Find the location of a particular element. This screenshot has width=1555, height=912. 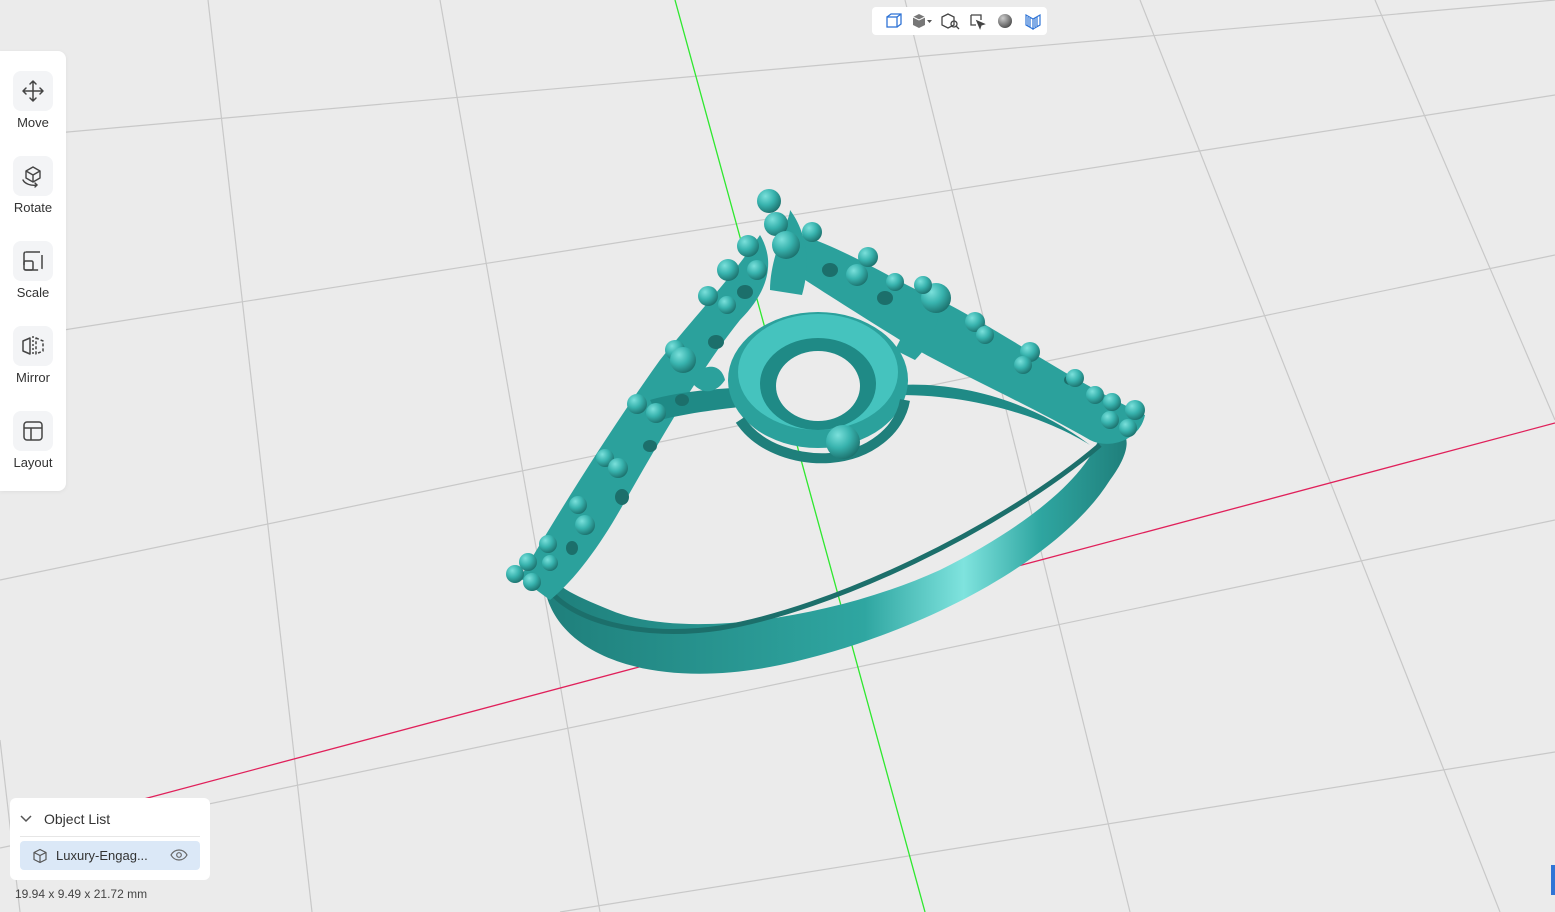

mirror-label: Mirror is located at coordinates (33, 377).